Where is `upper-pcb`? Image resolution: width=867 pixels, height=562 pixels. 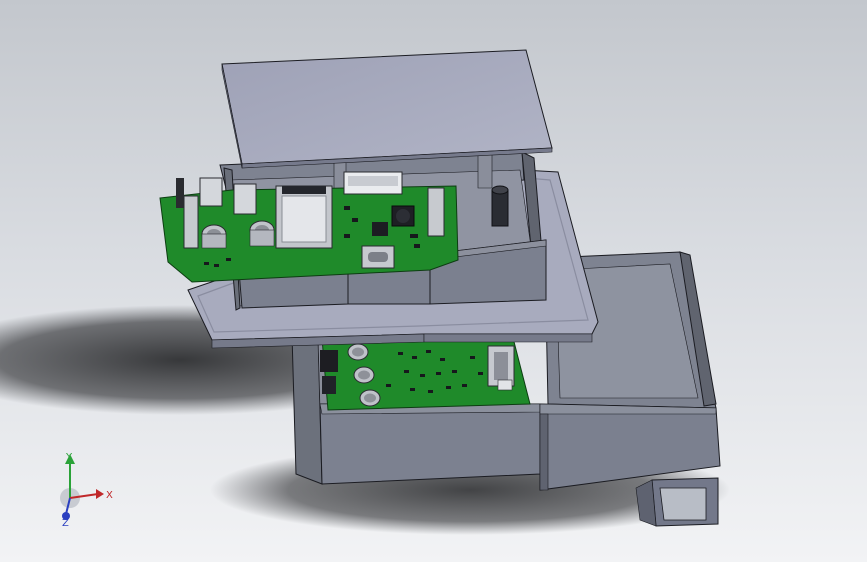 upper-pcb is located at coordinates (309, 227).